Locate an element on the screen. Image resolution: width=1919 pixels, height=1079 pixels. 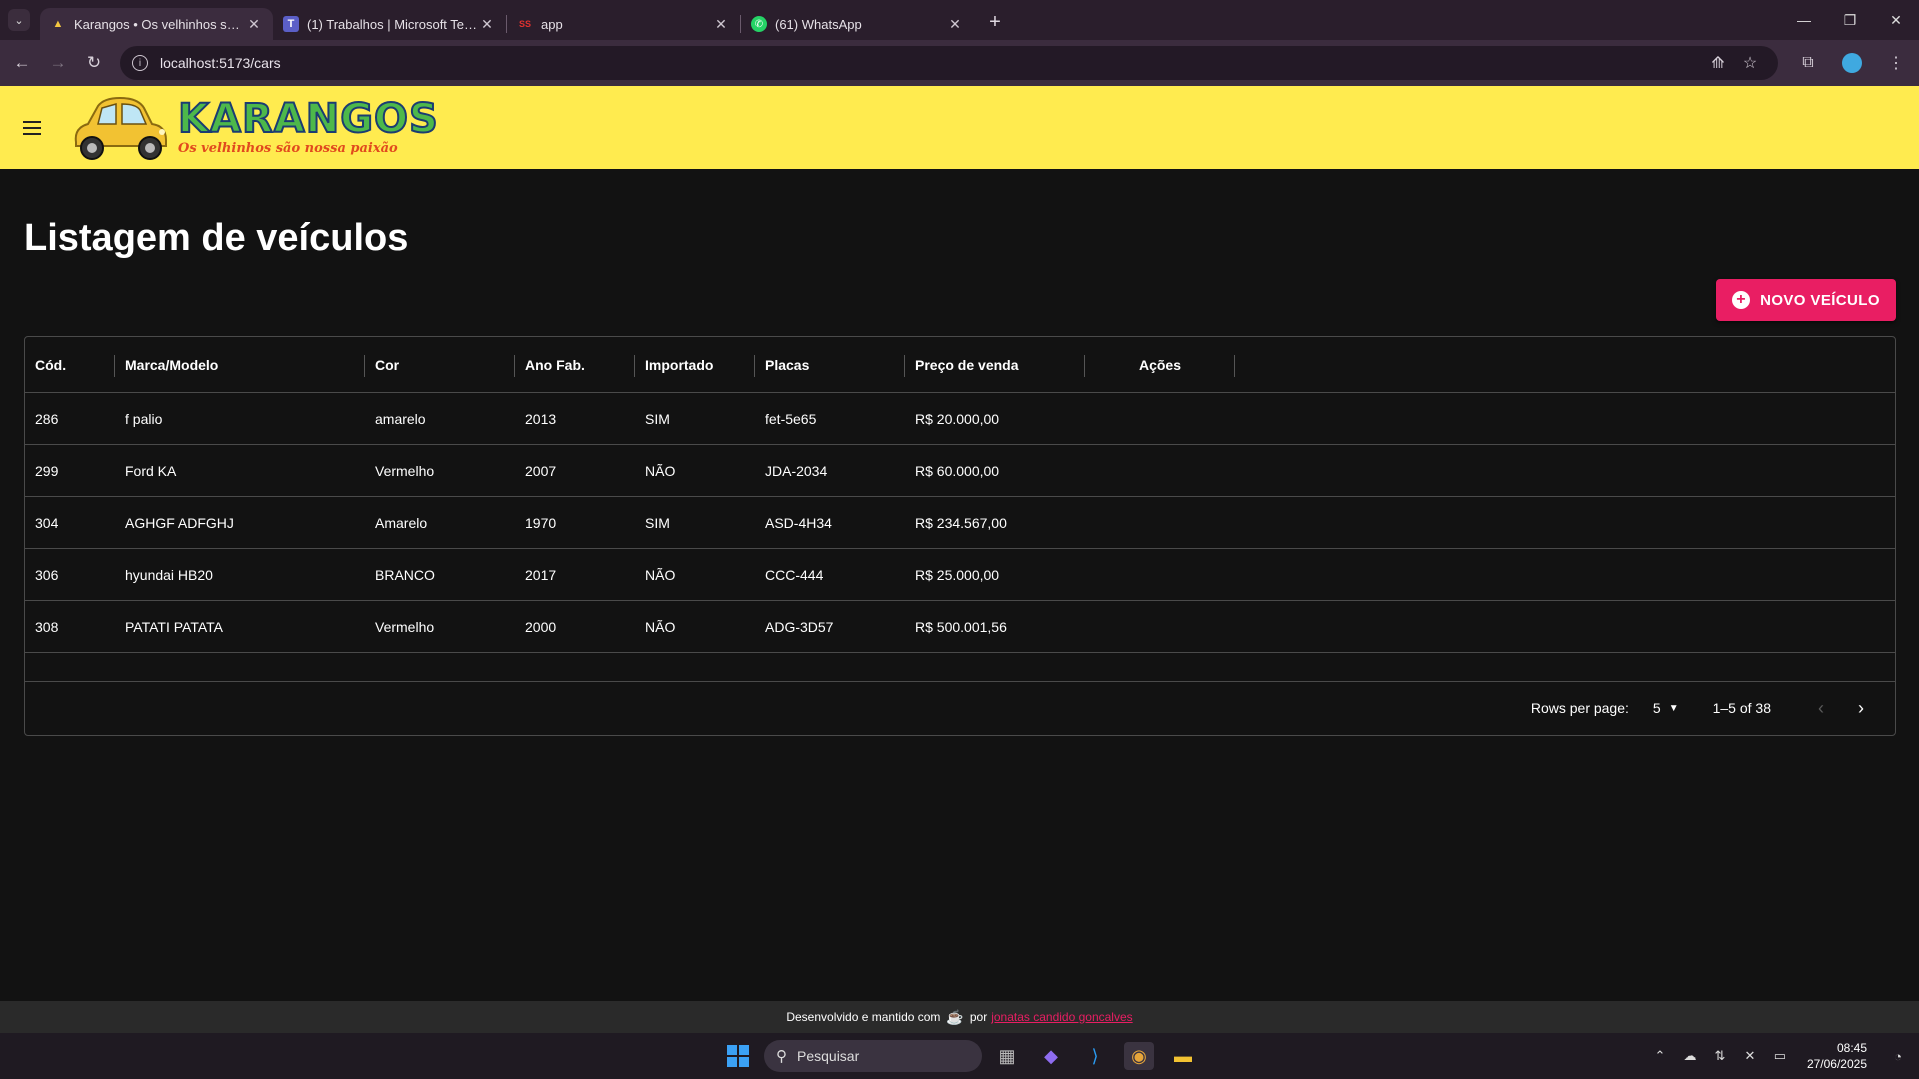
column-header-importado: Importado is located at coordinates (695, 364).